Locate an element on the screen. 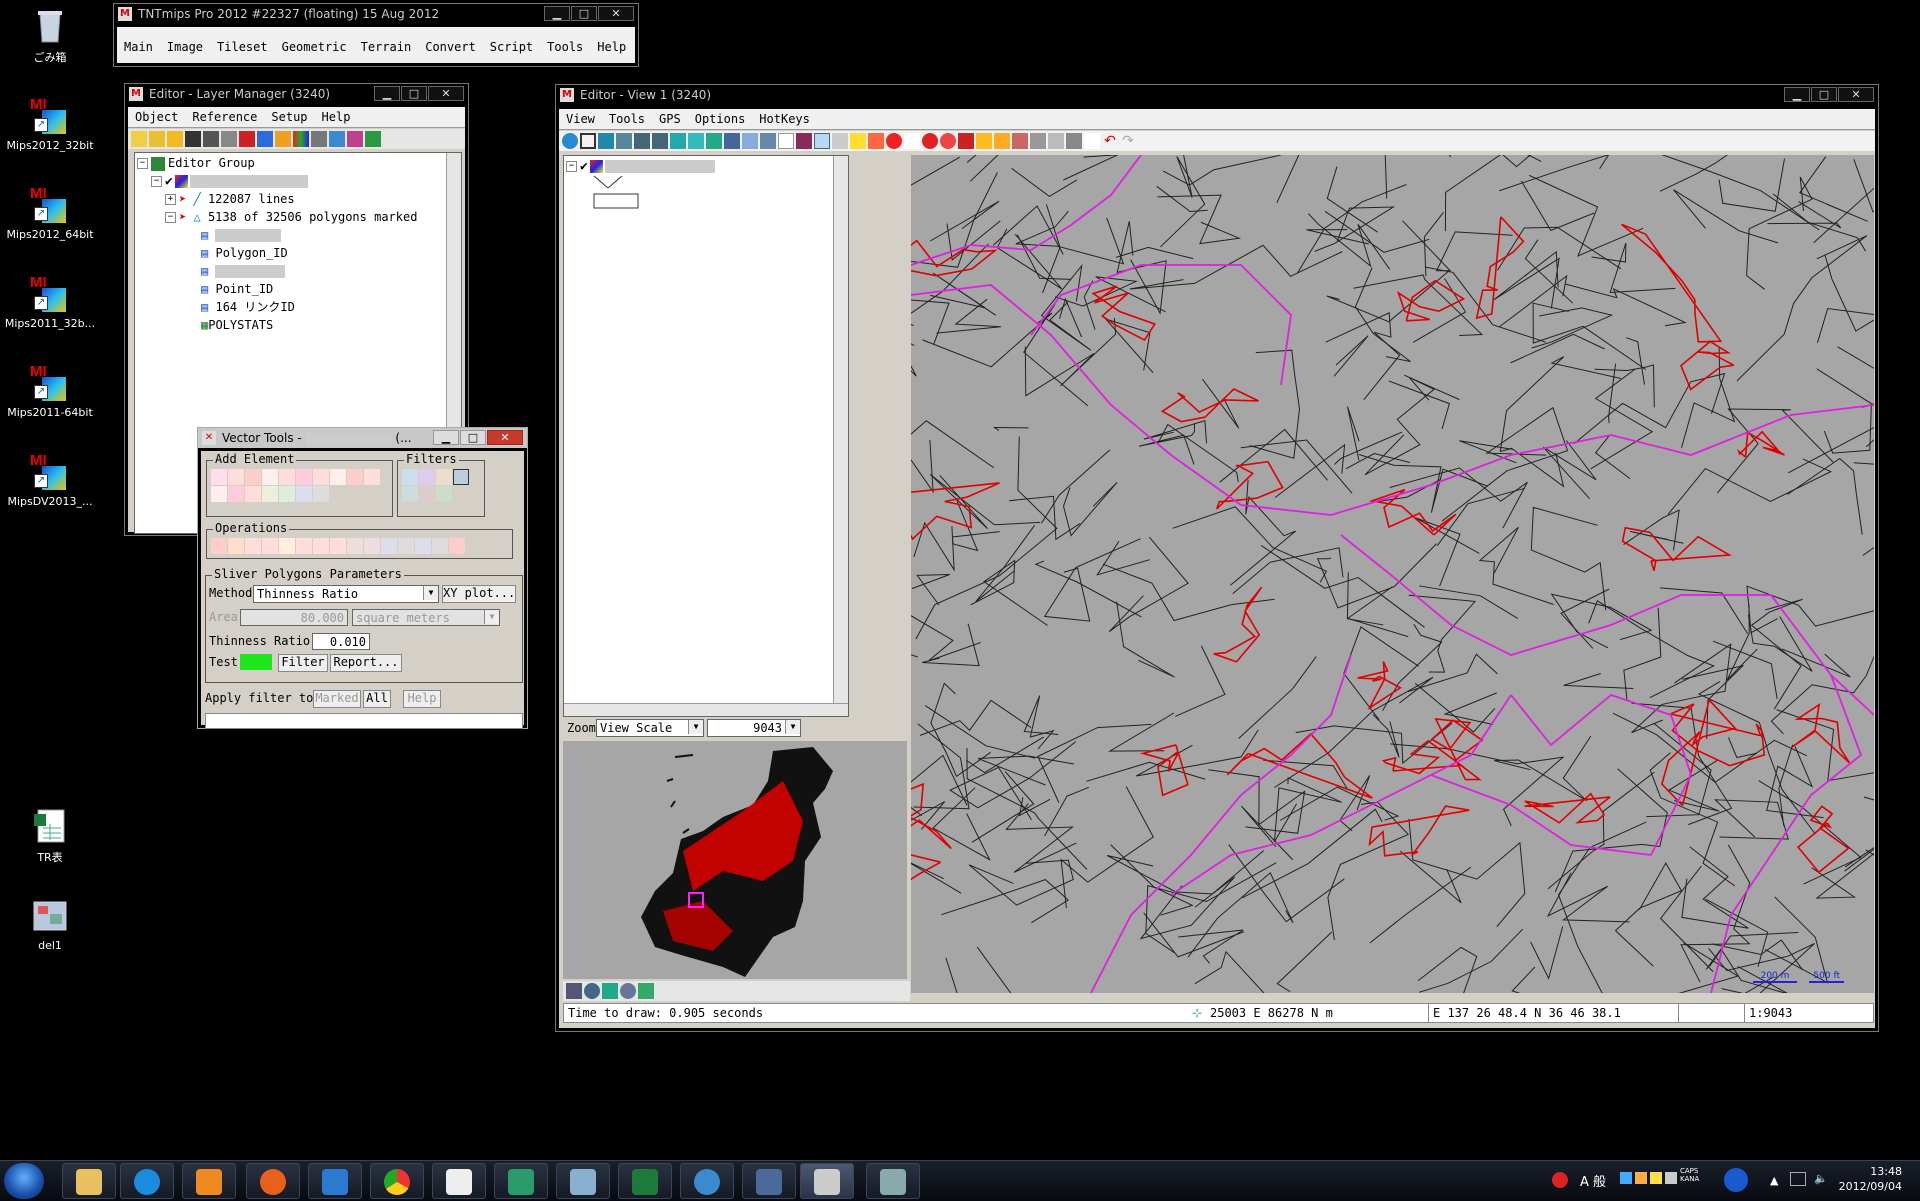 This screenshot has width=1920, height=1201. add-polyline-icon is located at coordinates (236, 477).